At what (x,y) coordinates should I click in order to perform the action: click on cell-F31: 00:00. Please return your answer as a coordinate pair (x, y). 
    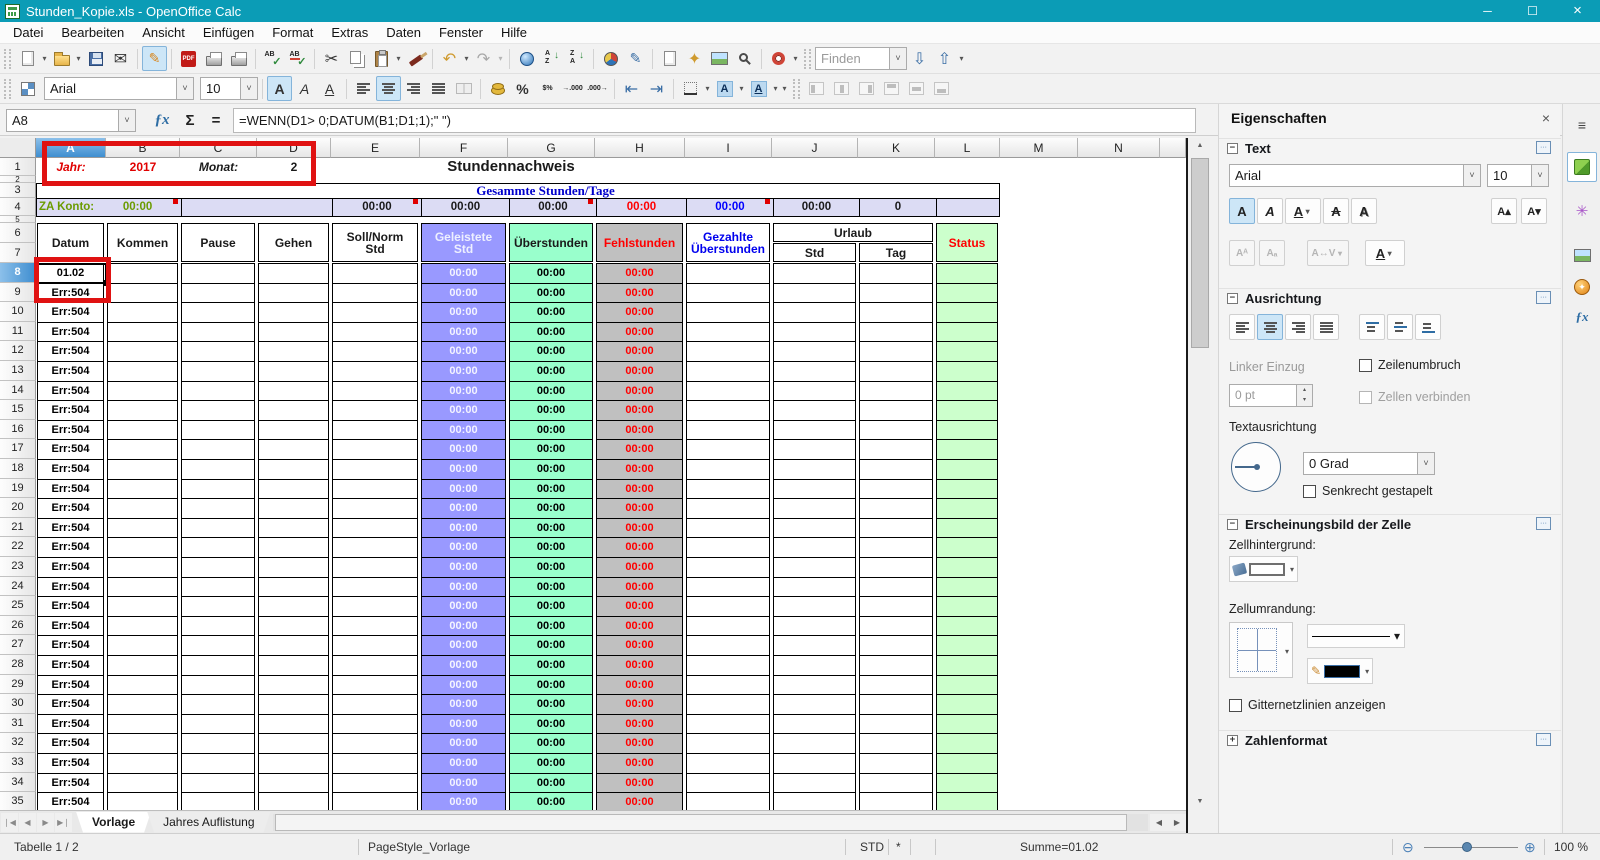
    Looking at the image, I should click on (463, 724).